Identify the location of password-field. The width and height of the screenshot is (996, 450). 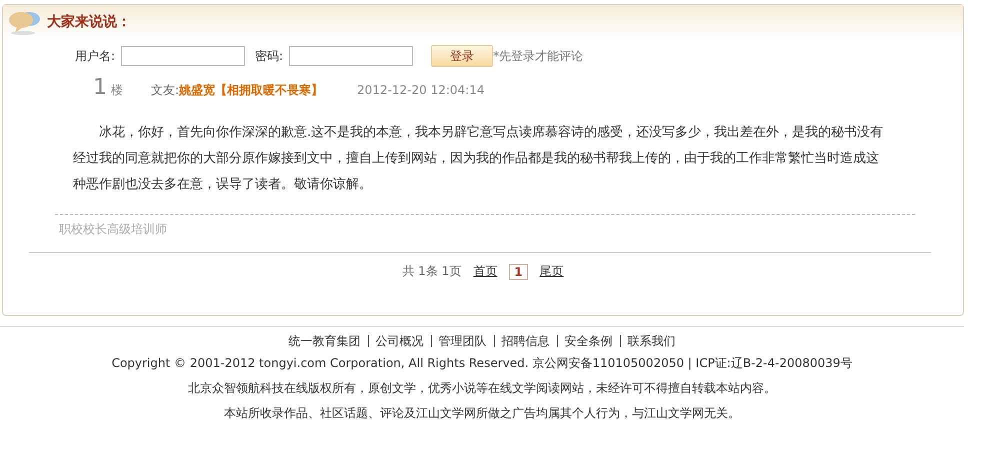
(351, 56).